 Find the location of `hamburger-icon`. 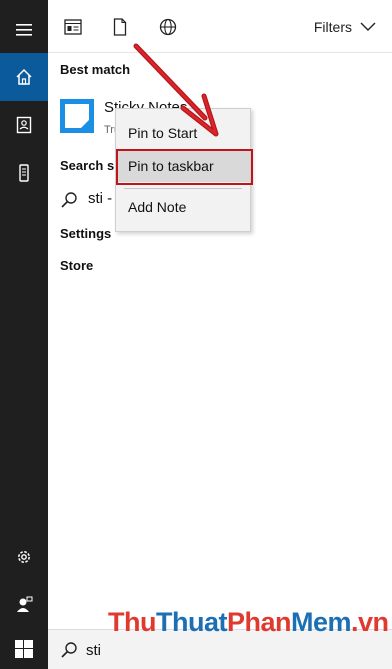

hamburger-icon is located at coordinates (24, 30).